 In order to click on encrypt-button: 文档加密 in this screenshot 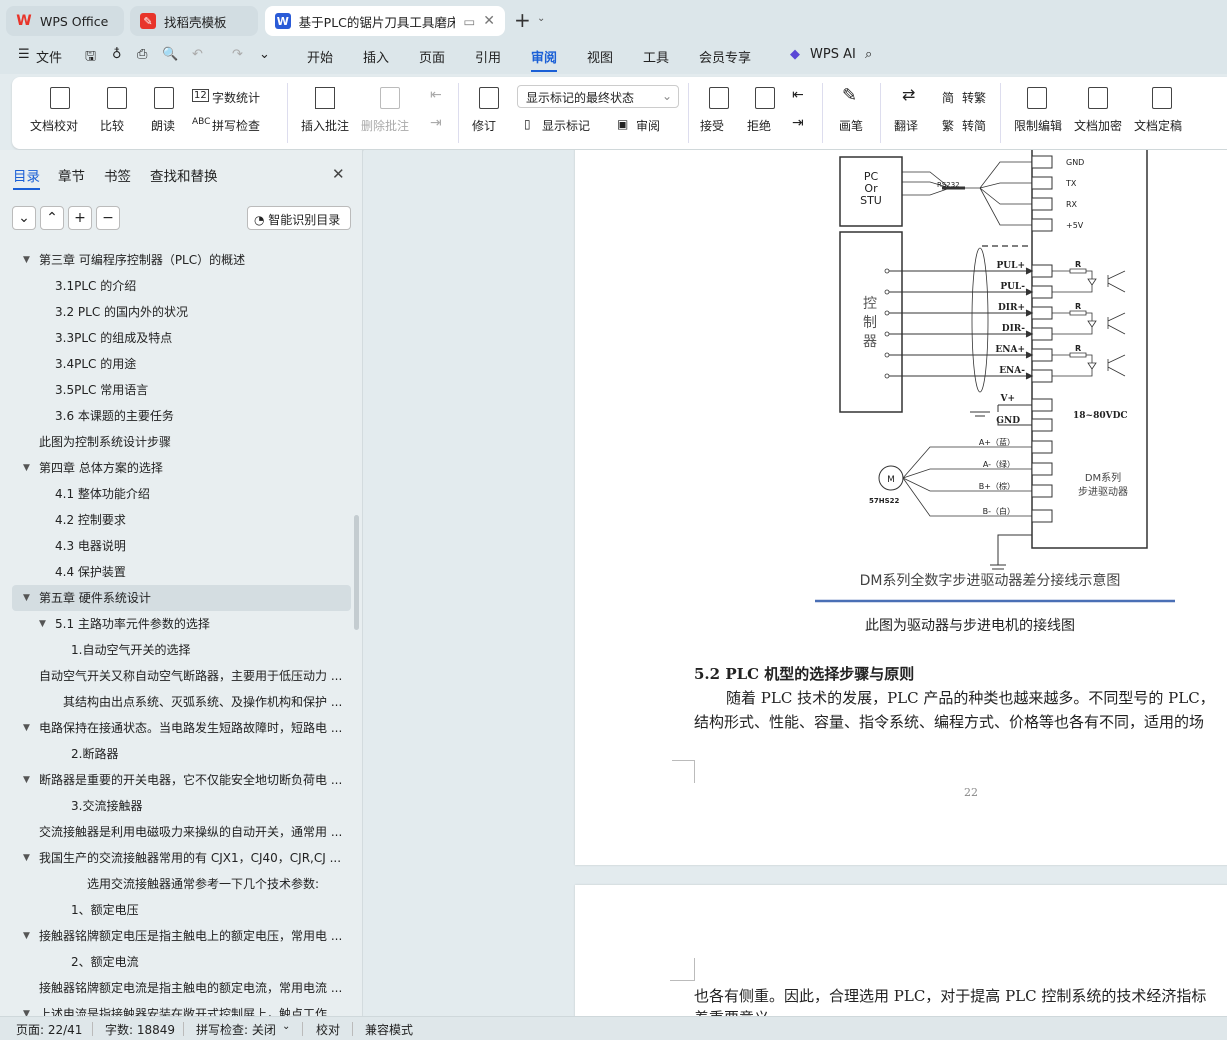, I will do `click(1098, 125)`.